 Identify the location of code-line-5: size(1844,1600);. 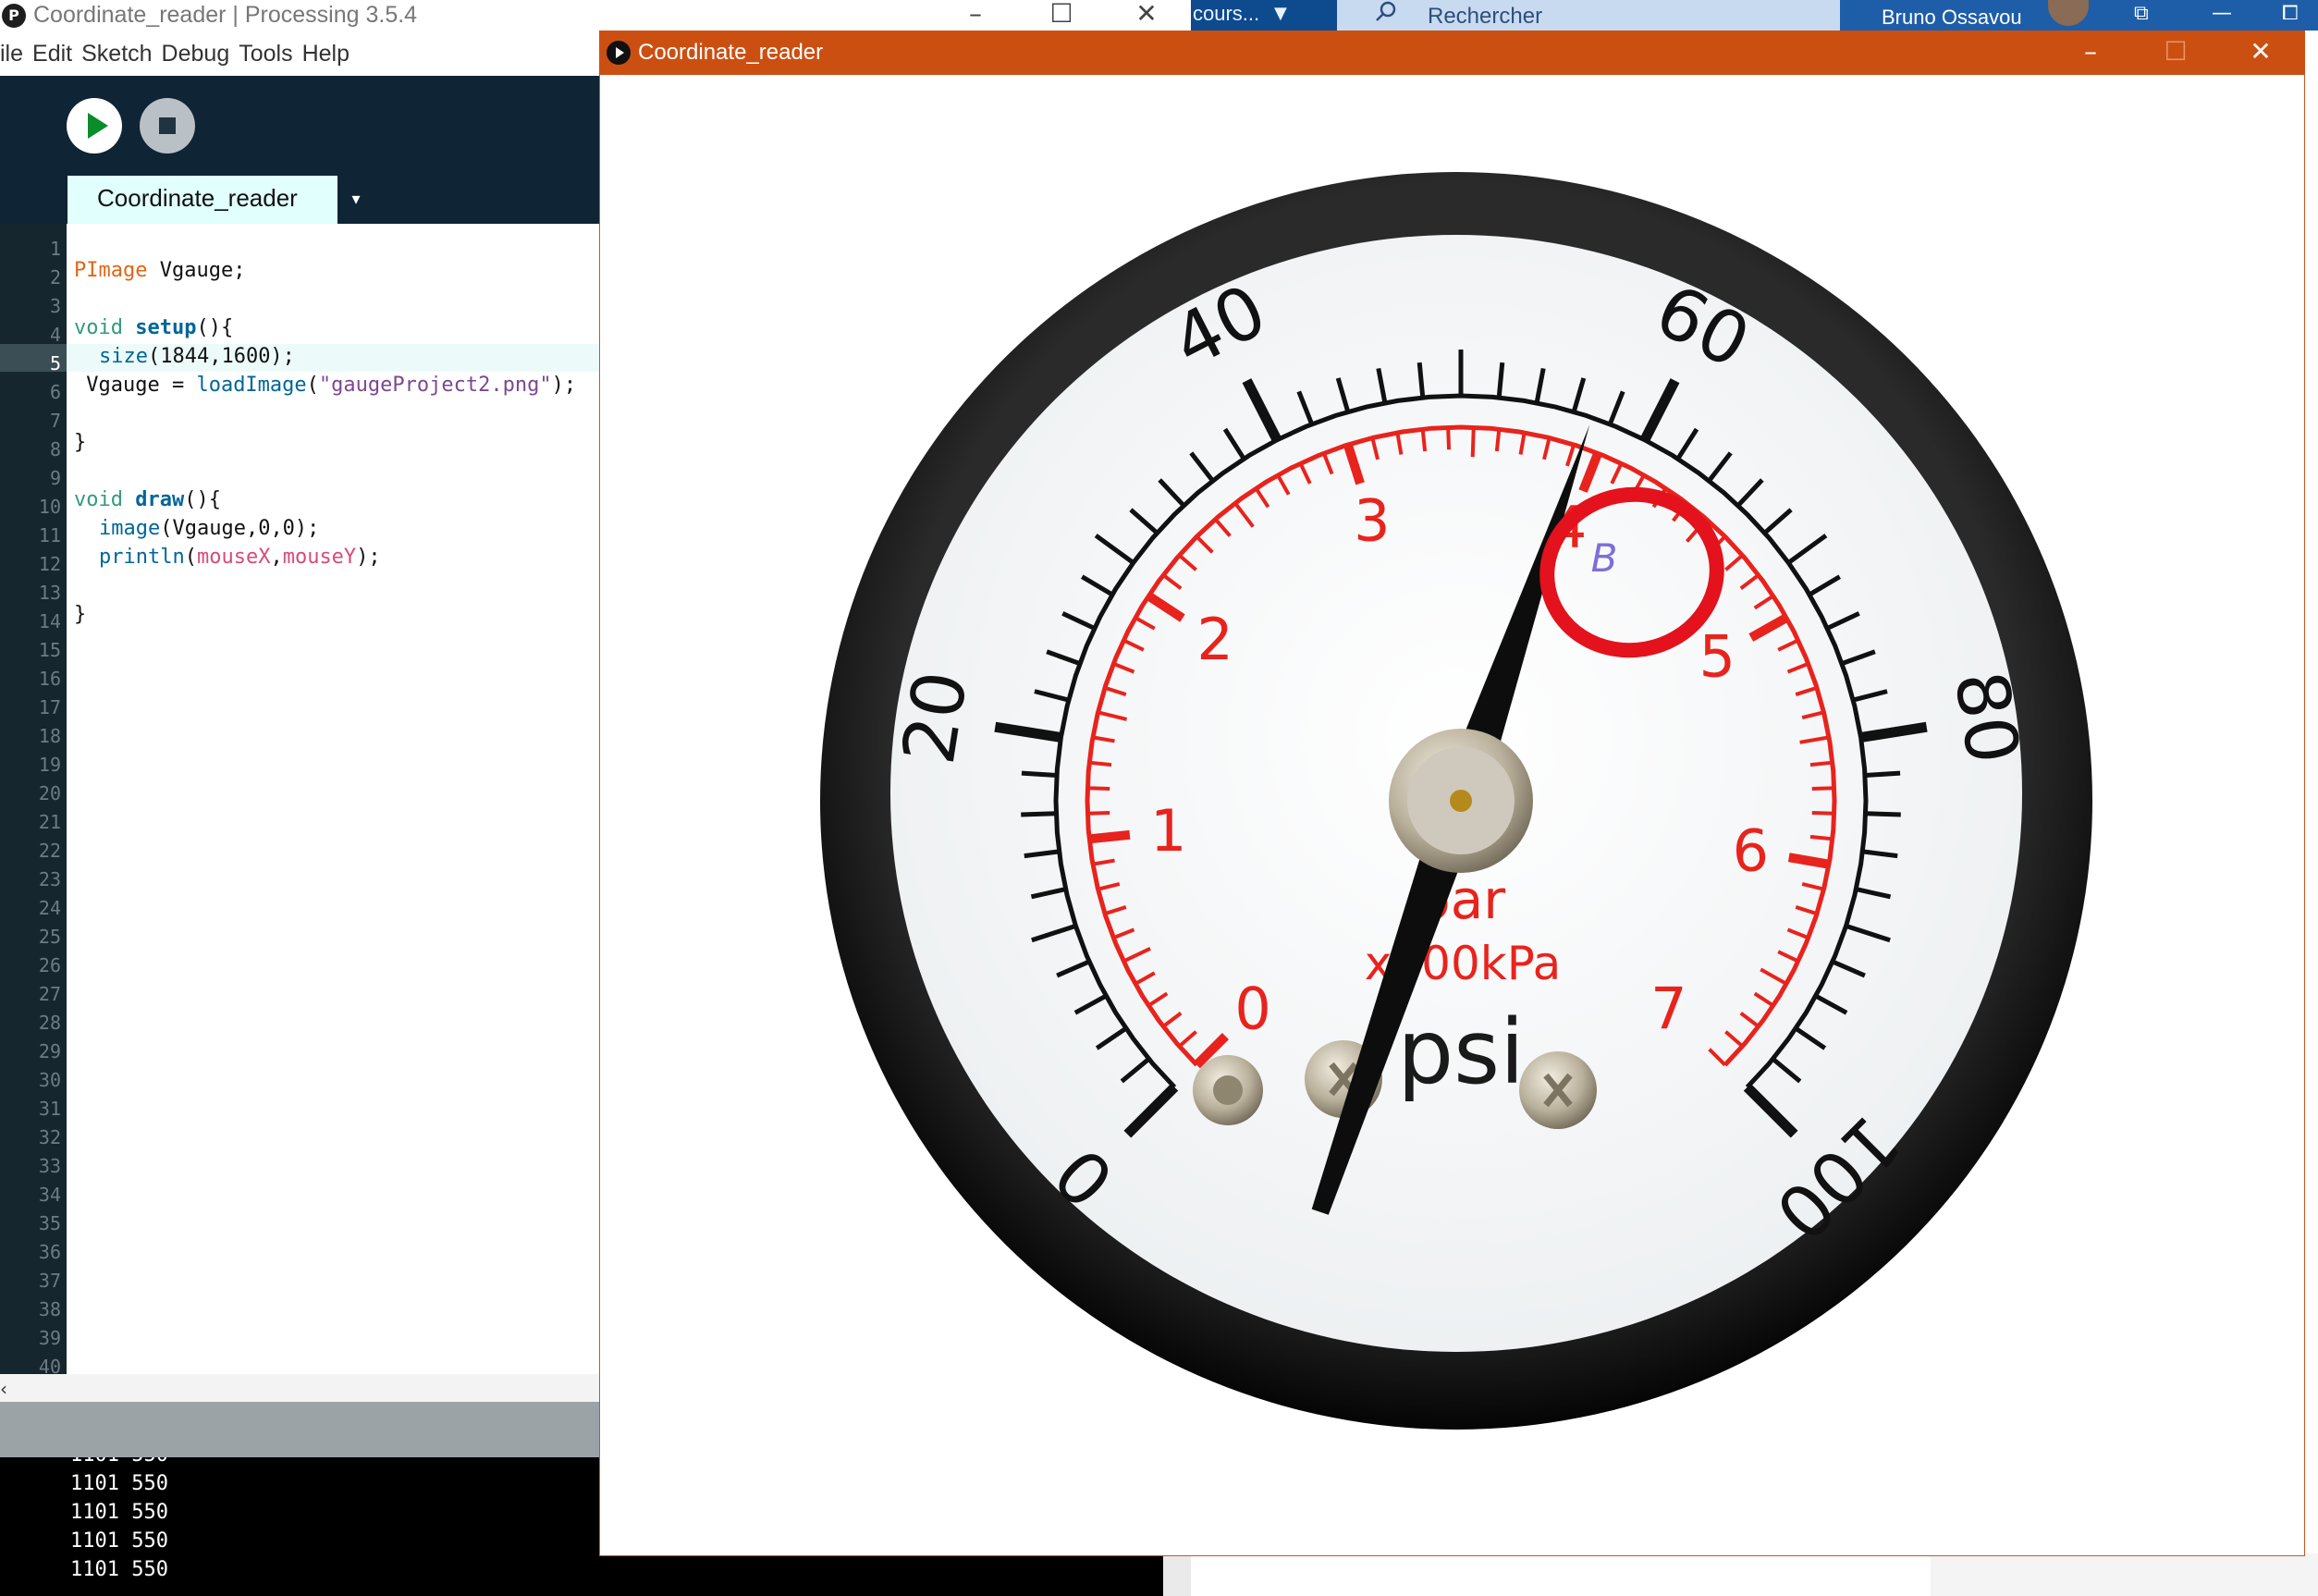
(197, 356).